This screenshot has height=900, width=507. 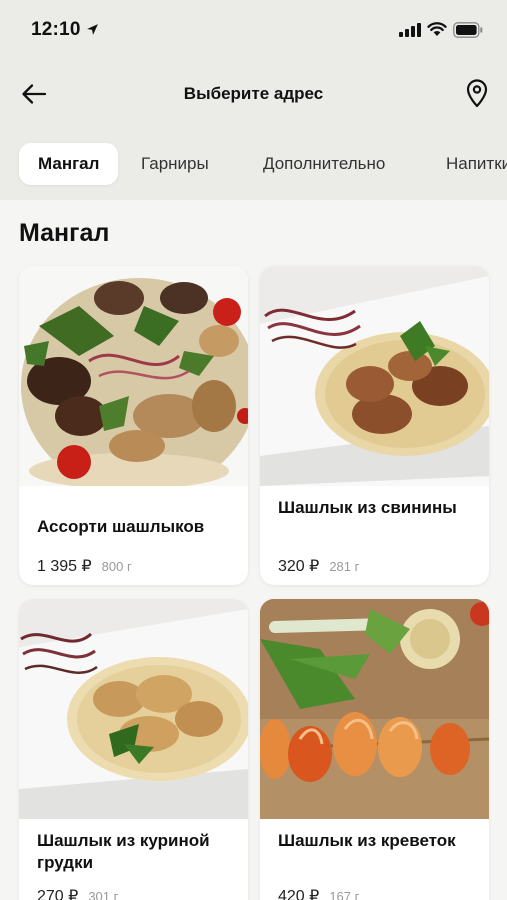 I want to click on tab-napitki: Напитки, so click(x=476, y=164).